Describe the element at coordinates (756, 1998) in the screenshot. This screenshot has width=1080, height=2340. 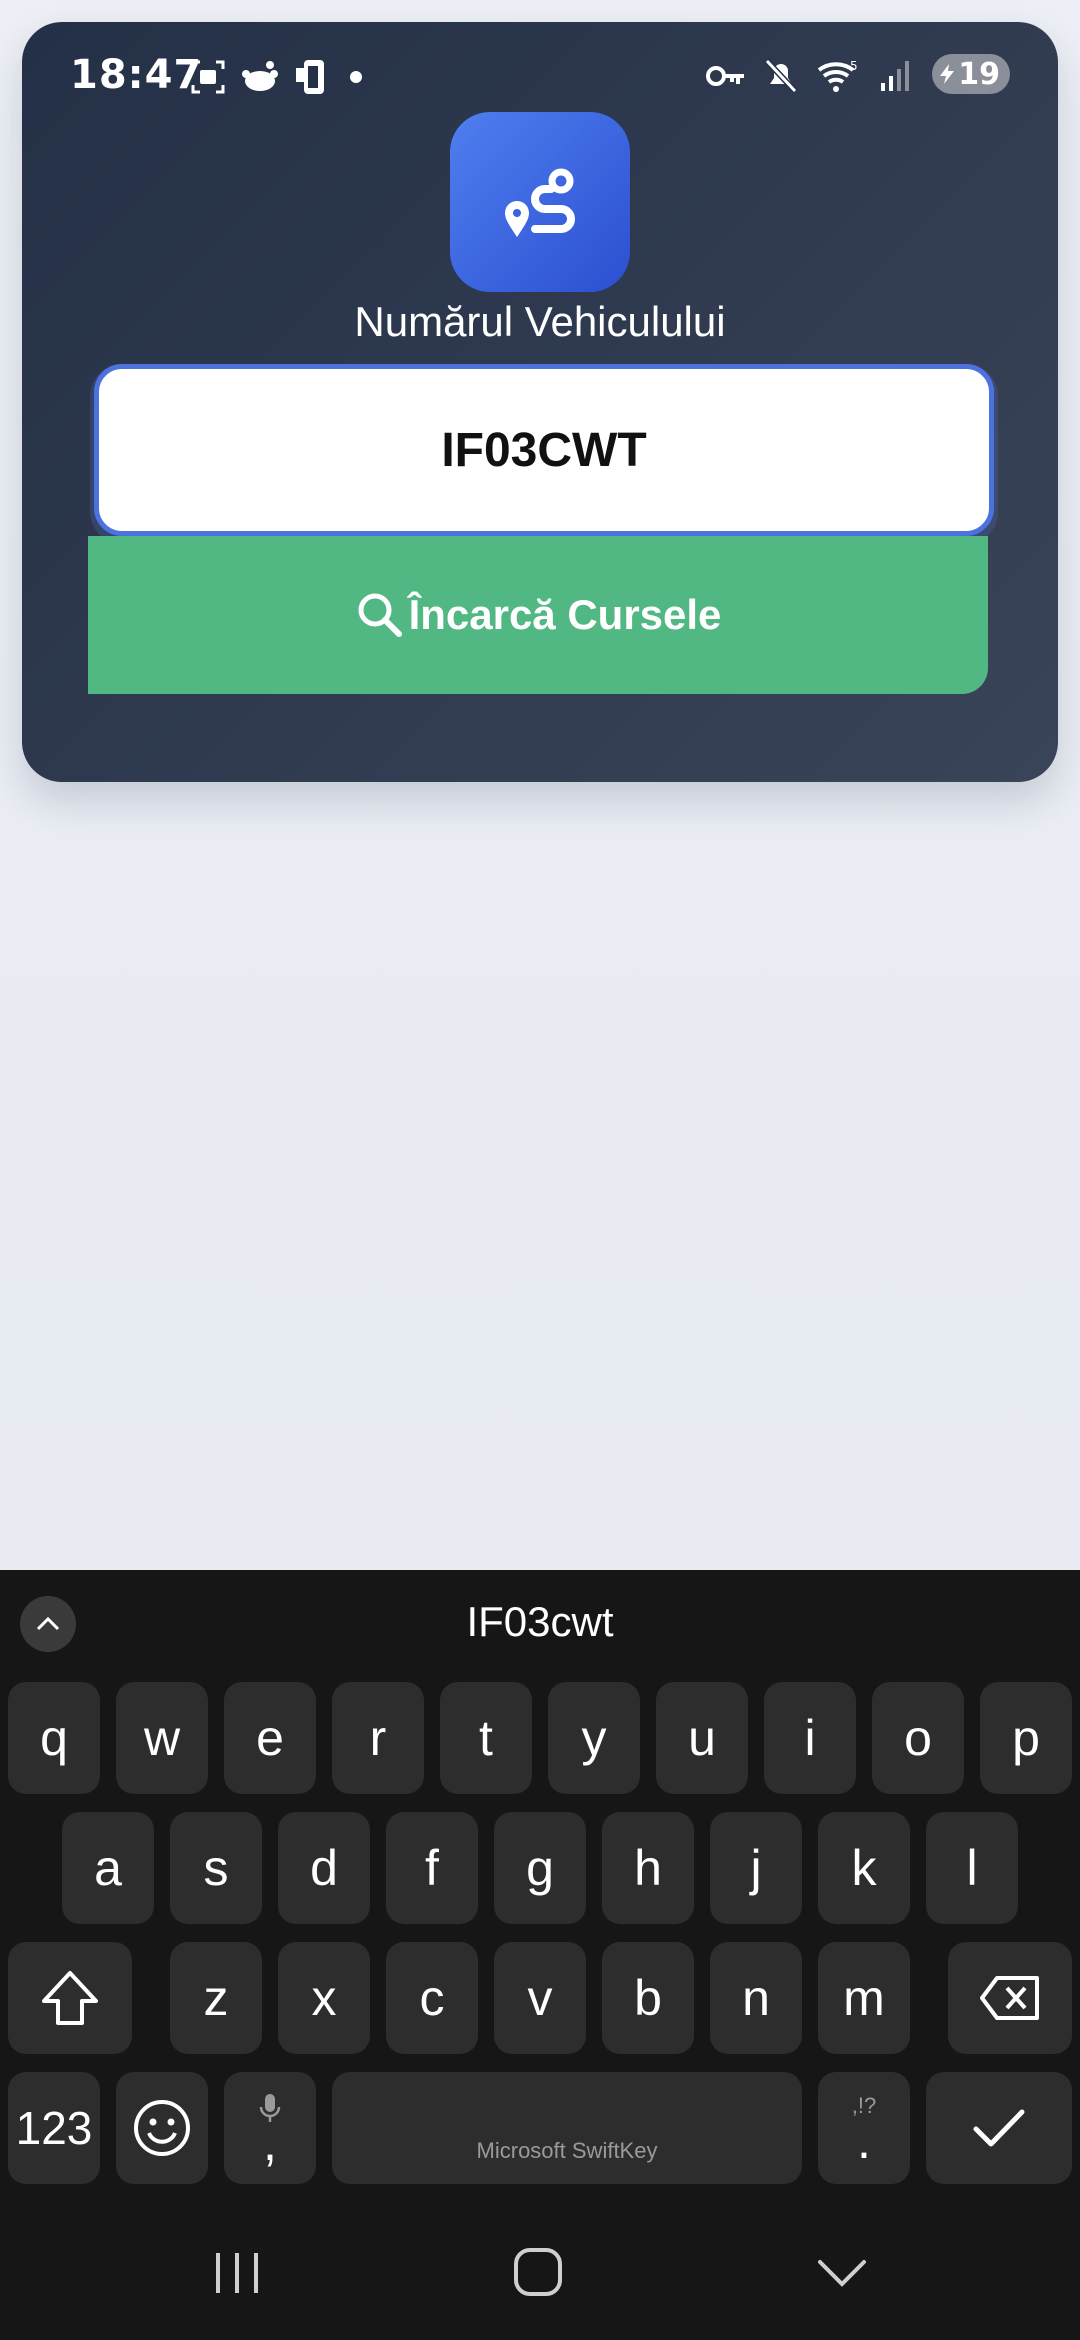
I see `key-n: n` at that location.